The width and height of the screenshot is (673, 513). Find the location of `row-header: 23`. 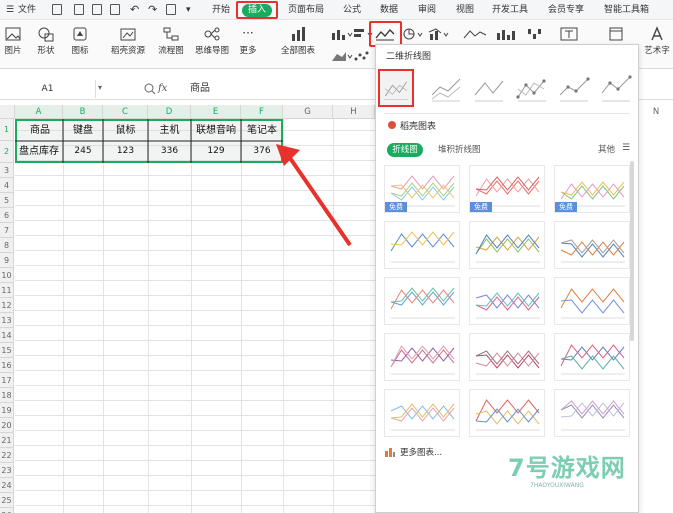

row-header: 23 is located at coordinates (7, 470).